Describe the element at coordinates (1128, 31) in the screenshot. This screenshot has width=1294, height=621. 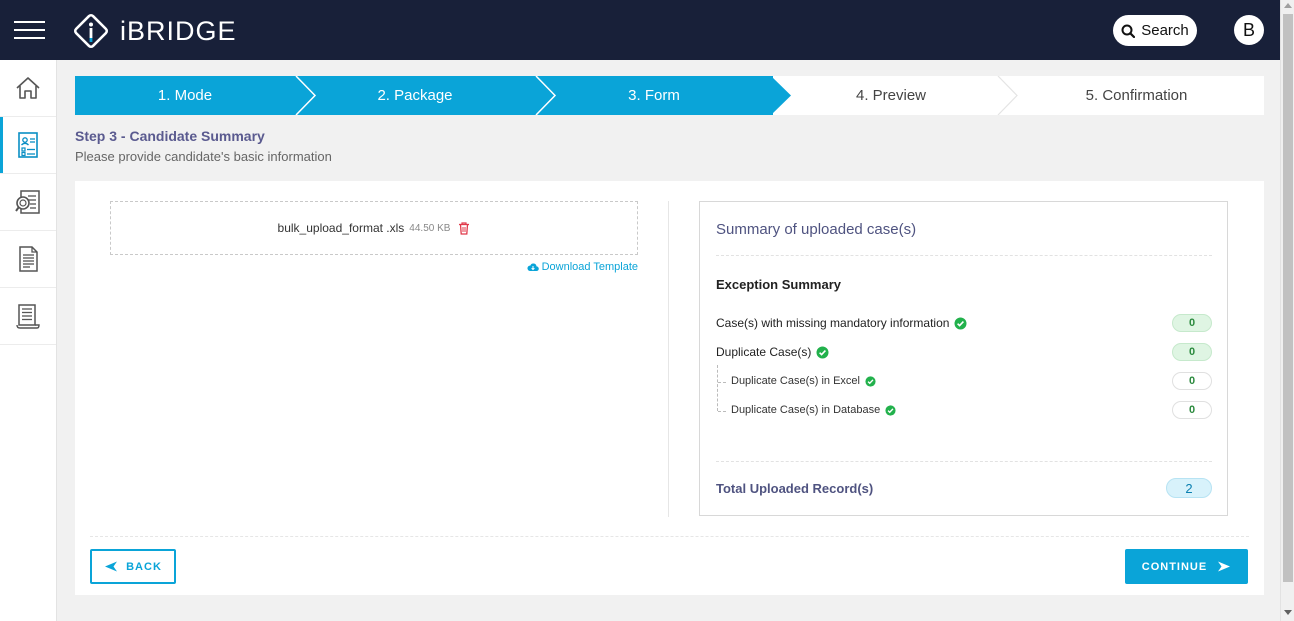
I see `search-icon` at that location.